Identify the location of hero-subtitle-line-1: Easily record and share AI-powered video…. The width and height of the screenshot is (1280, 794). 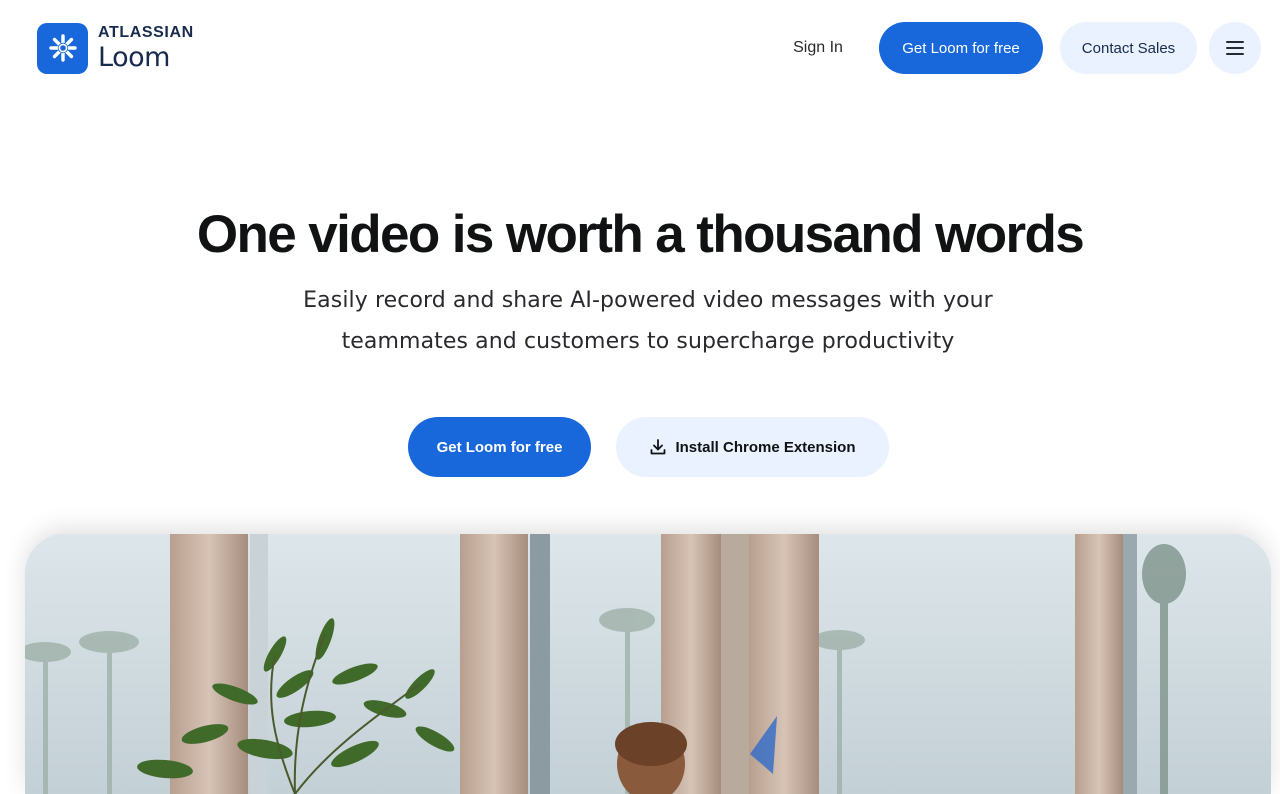
(648, 300).